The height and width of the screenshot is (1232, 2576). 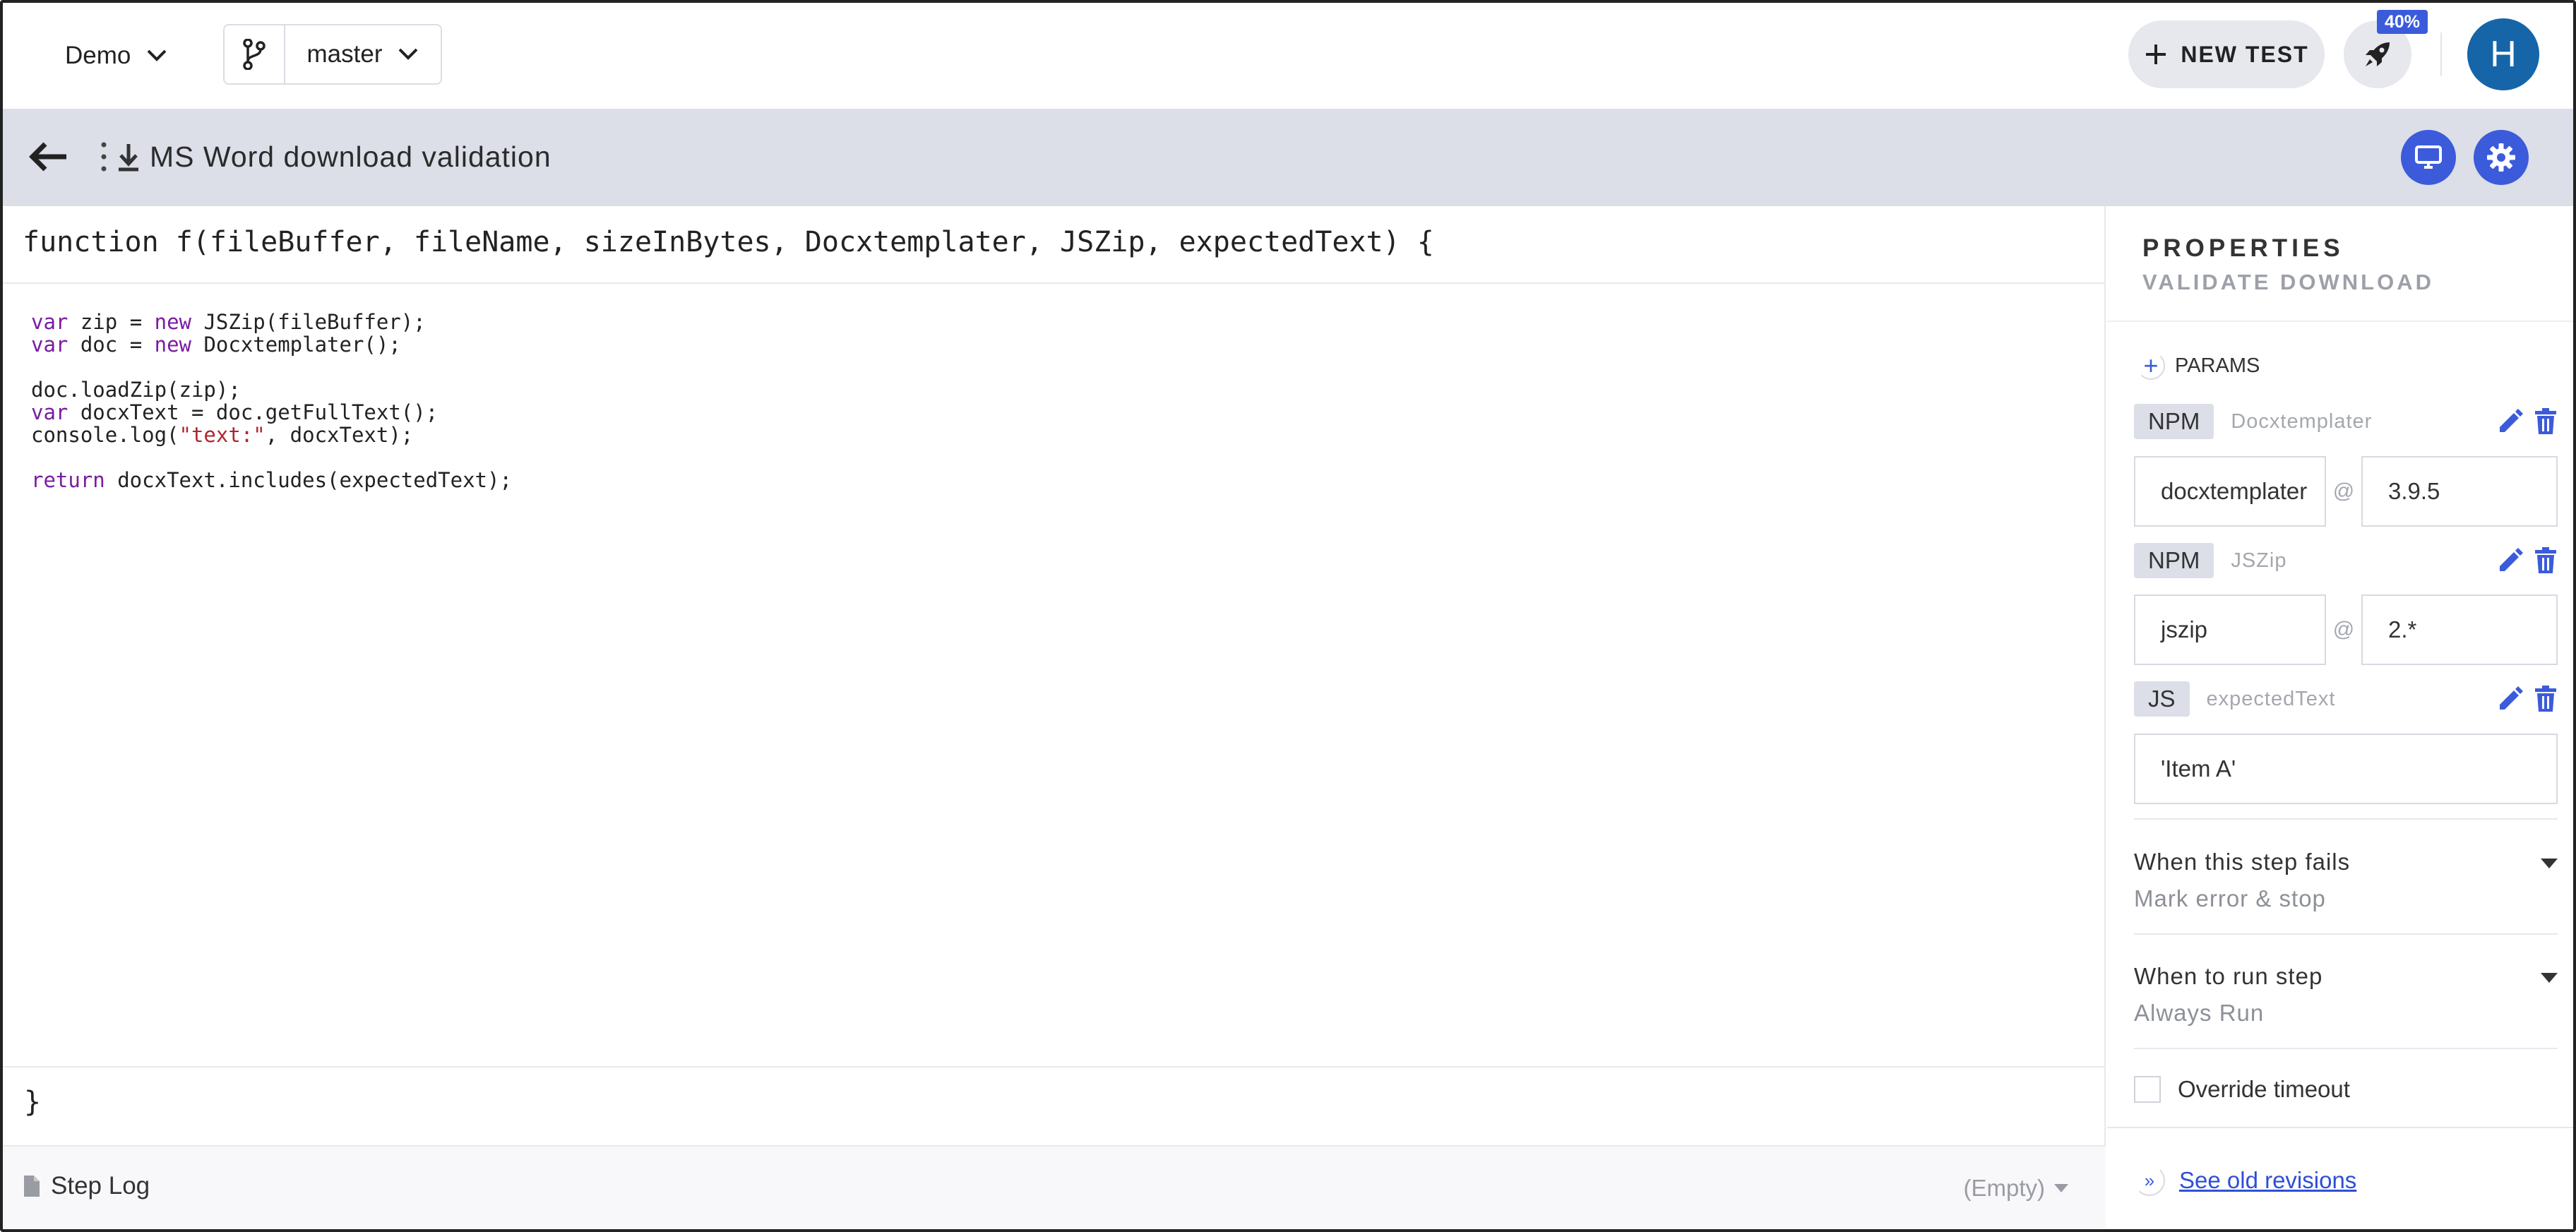 I want to click on code-line: var doc = new Docxtemplater();, so click(x=271, y=344).